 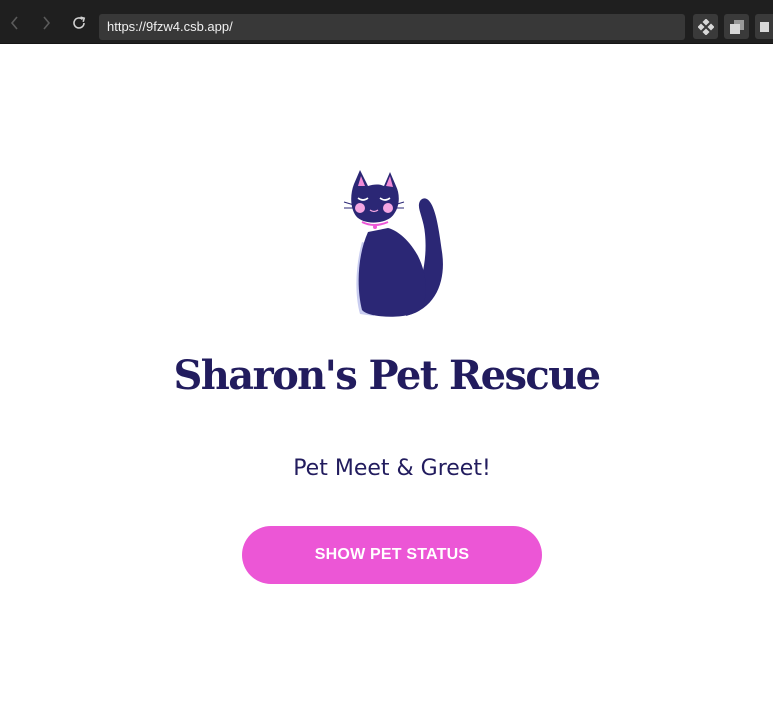 I want to click on cat-icon, so click(x=393, y=243).